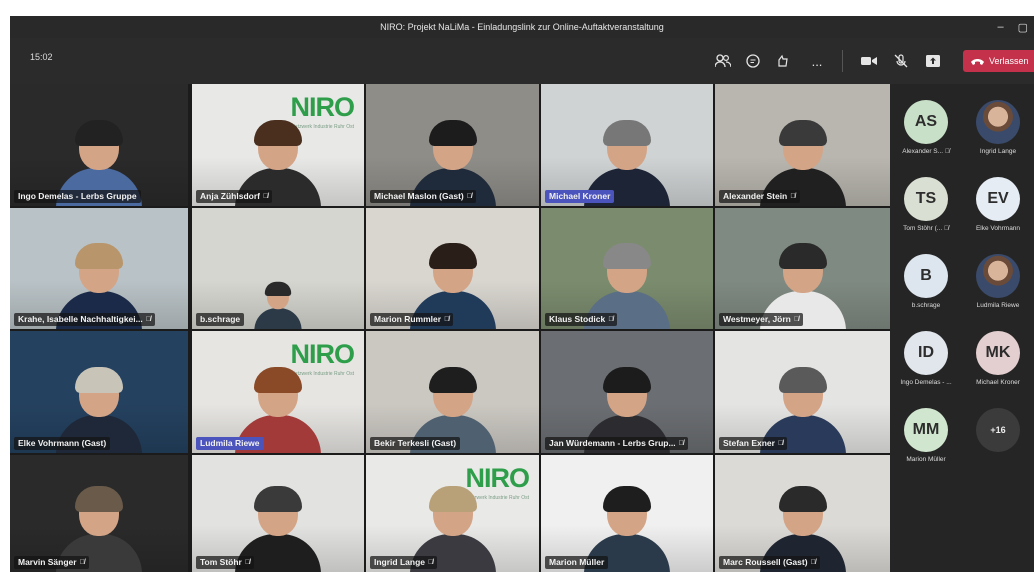 Image resolution: width=1034 pixels, height=572 pixels. Describe the element at coordinates (802, 513) in the screenshot. I see `video-tile: Marc Roussell (Gast) 🎙̸` at that location.